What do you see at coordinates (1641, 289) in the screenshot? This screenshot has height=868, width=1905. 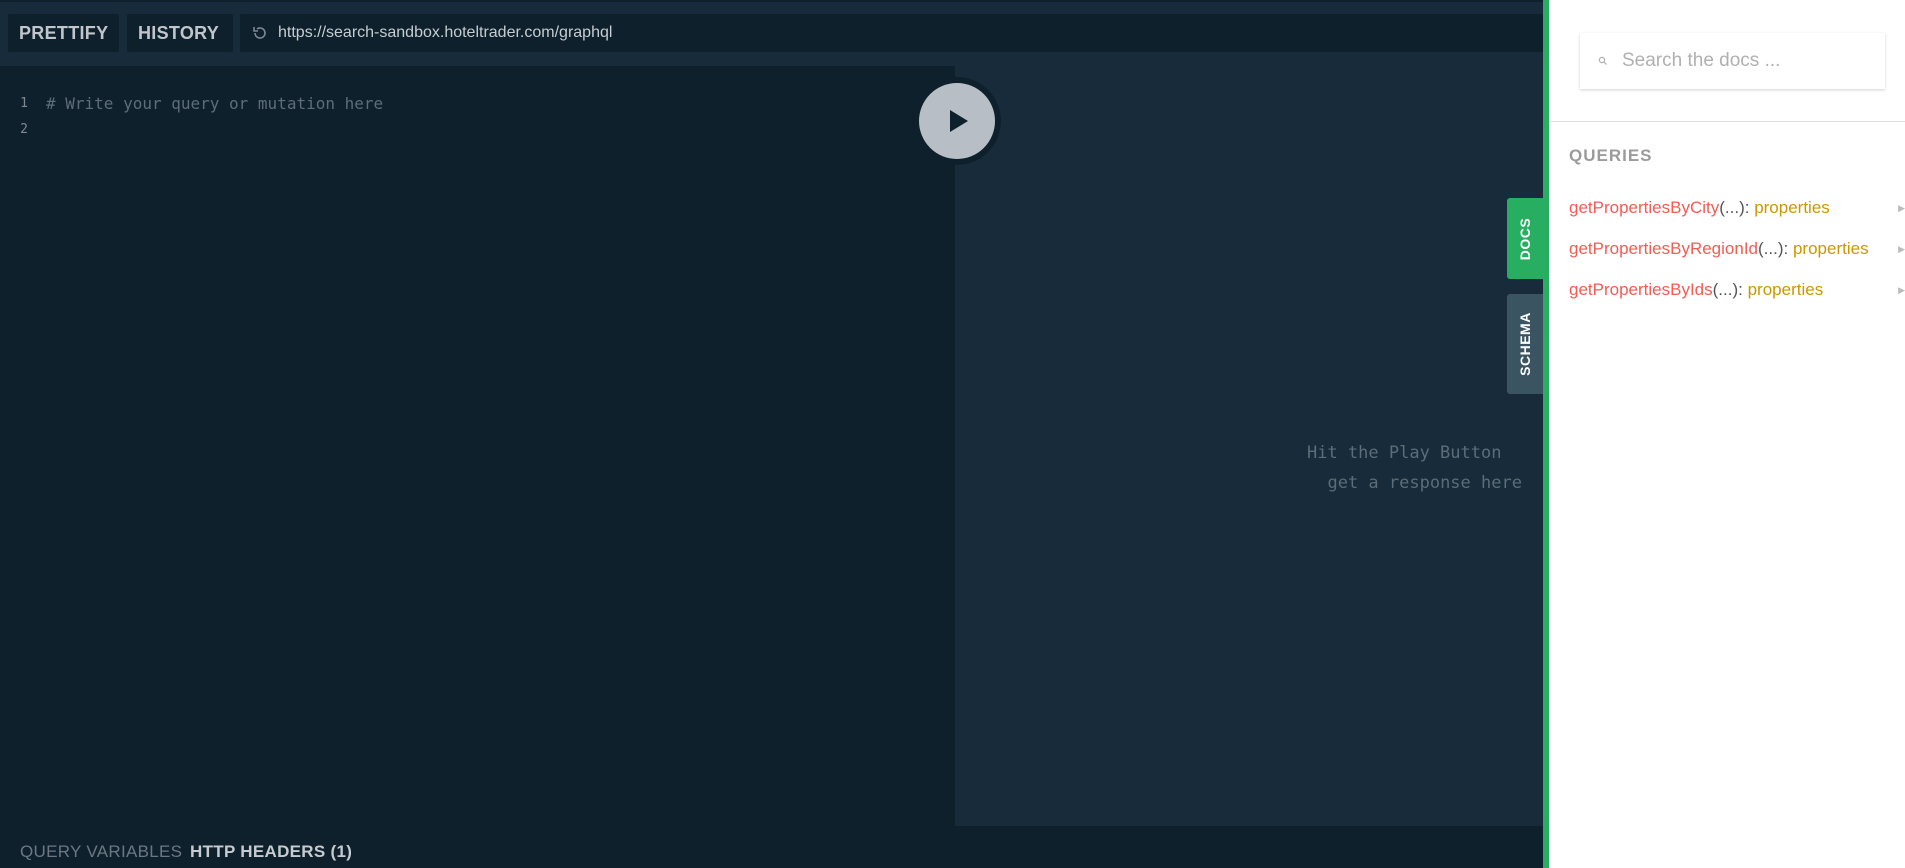 I see `query-field-name: getPropertiesByIds` at bounding box center [1641, 289].